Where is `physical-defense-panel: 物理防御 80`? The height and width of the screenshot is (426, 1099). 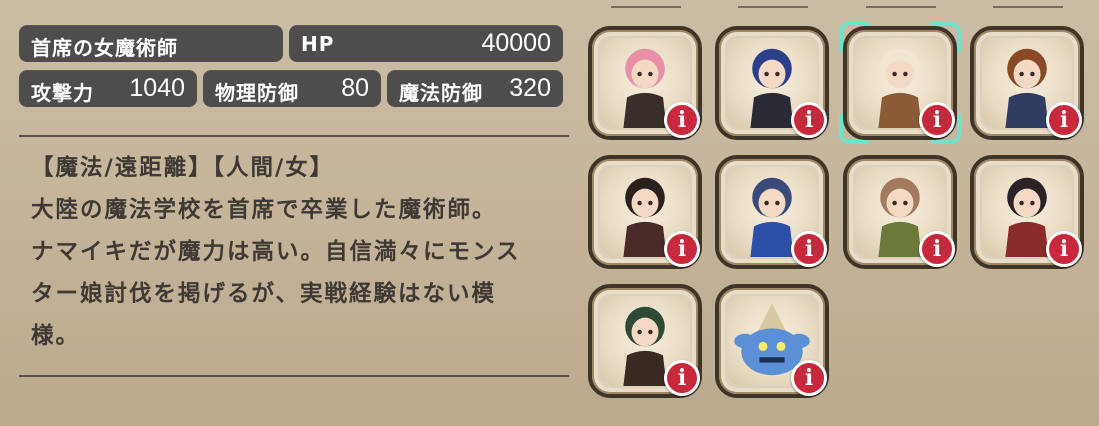 physical-defense-panel: 物理防御 80 is located at coordinates (292, 88).